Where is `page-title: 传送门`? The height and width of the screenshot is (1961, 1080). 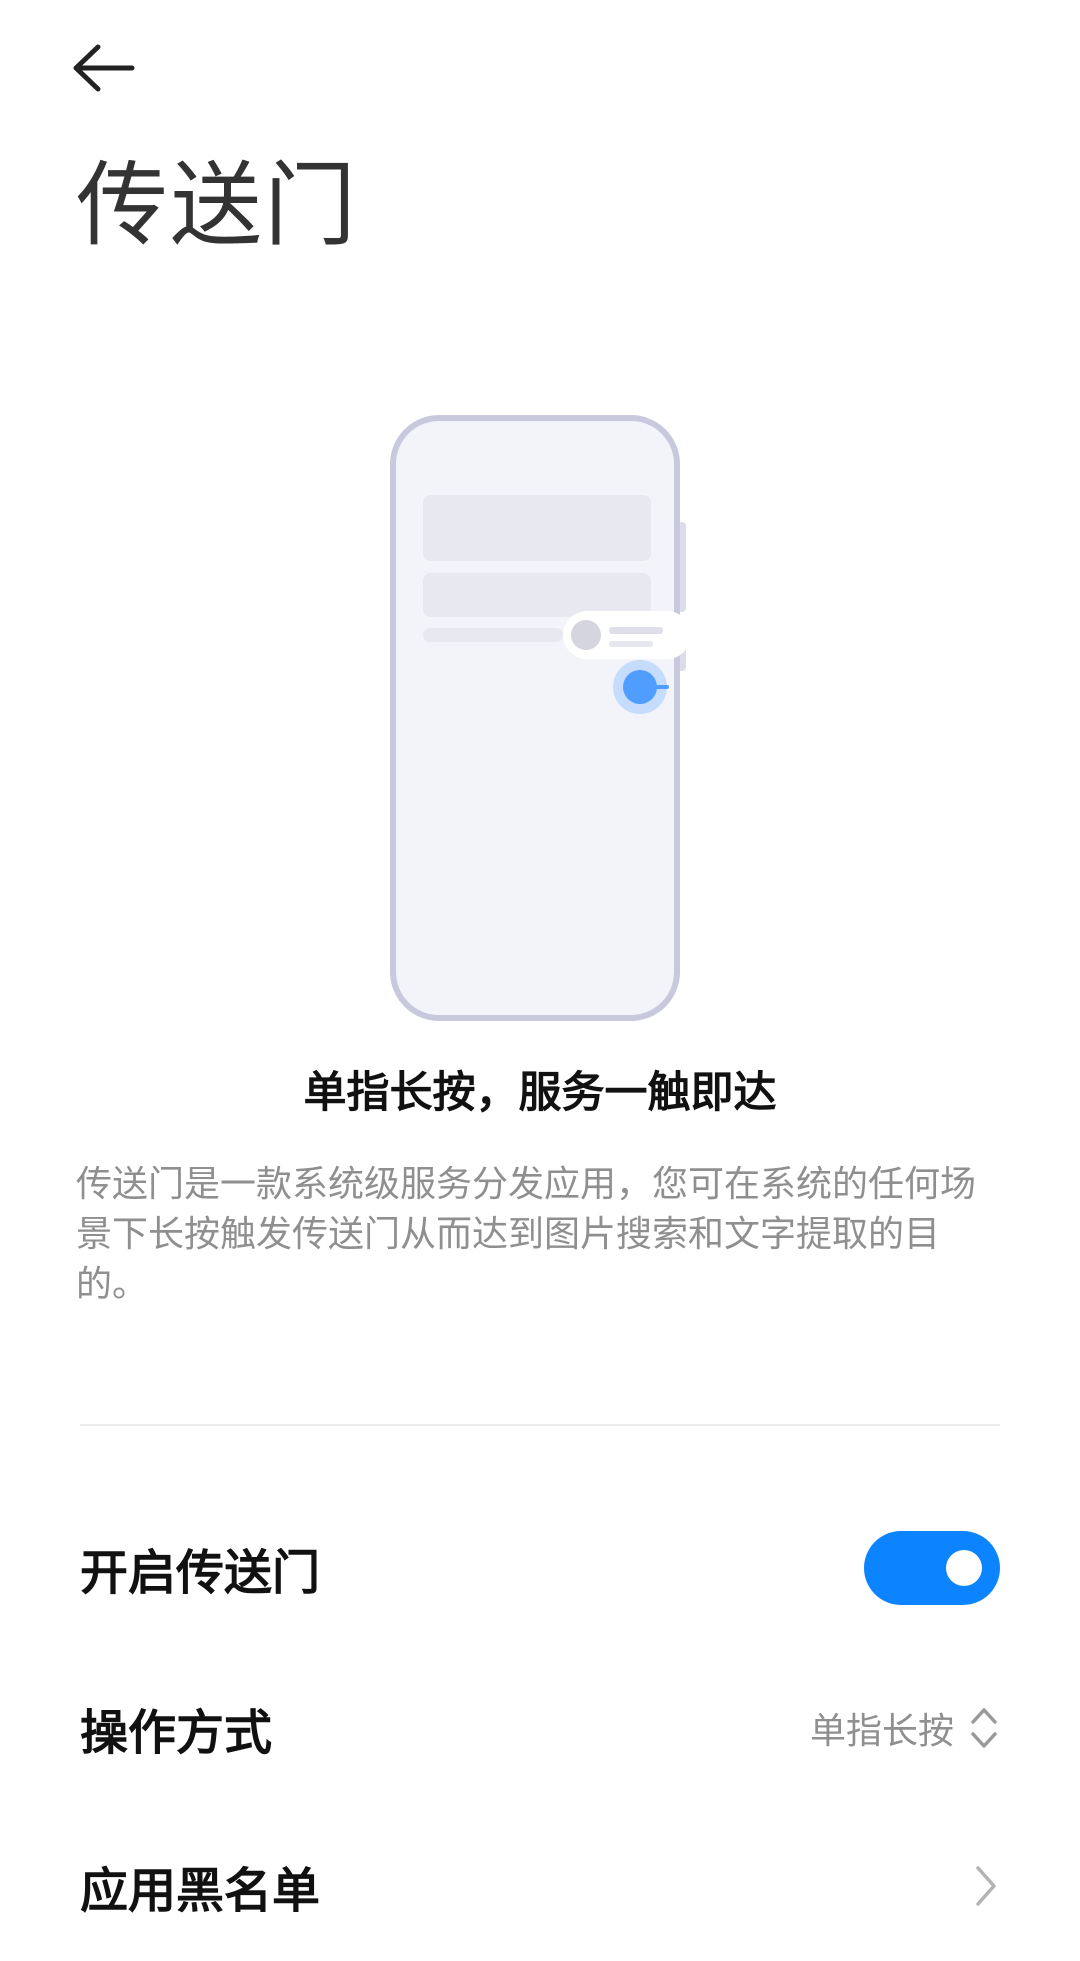
page-title: 传送门 is located at coordinates (217, 205).